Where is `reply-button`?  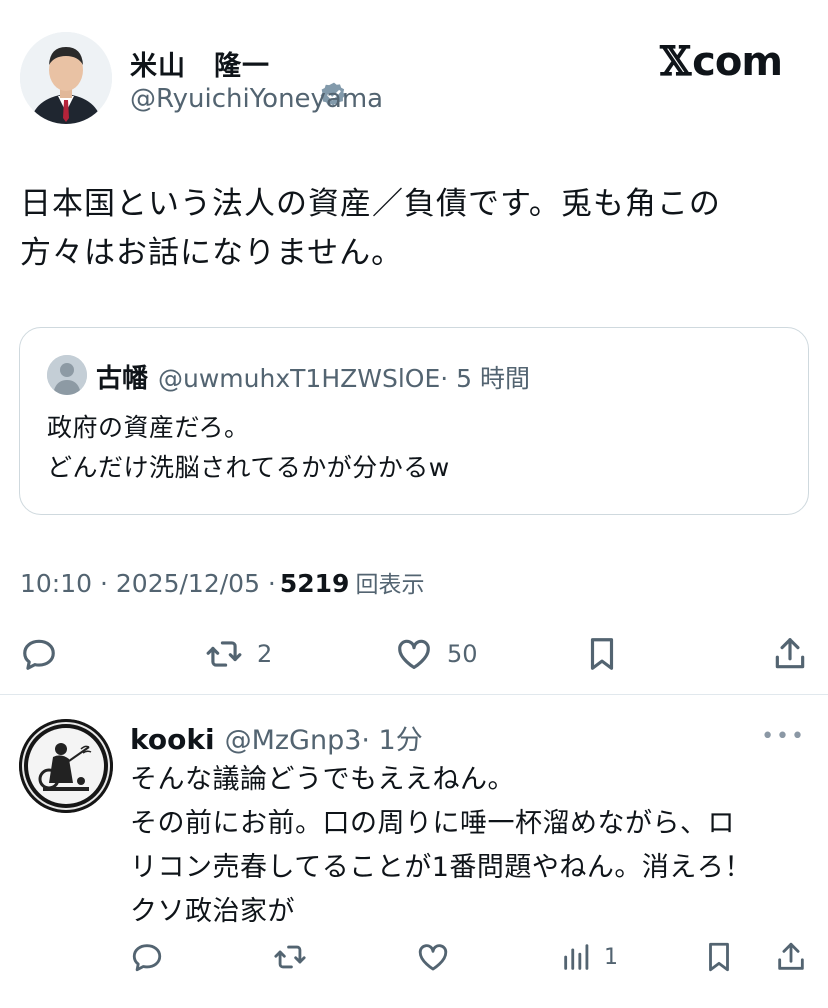 reply-button is located at coordinates (39, 654).